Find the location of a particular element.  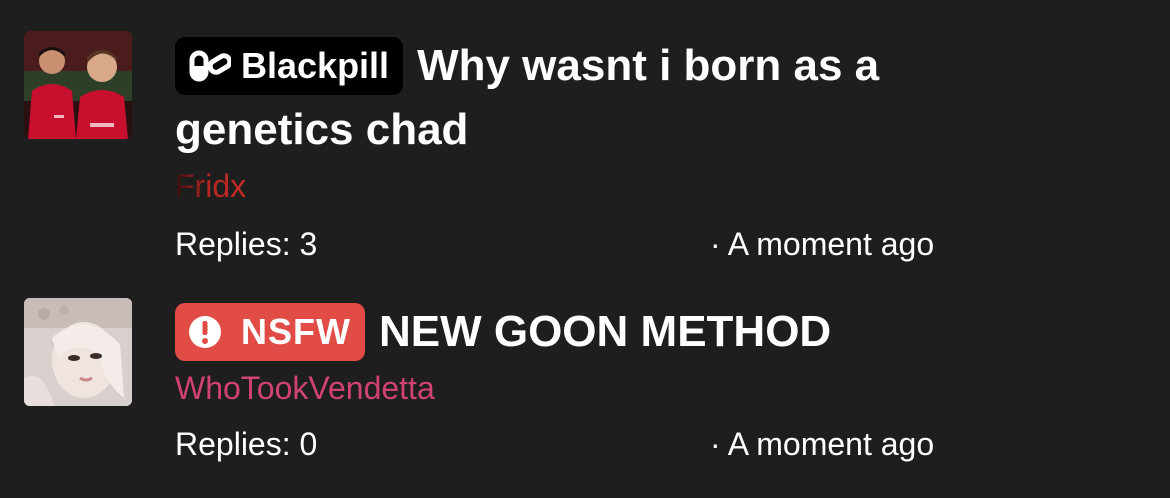

thread-meta: Replies: 0 · A moment ago is located at coordinates (575, 444).